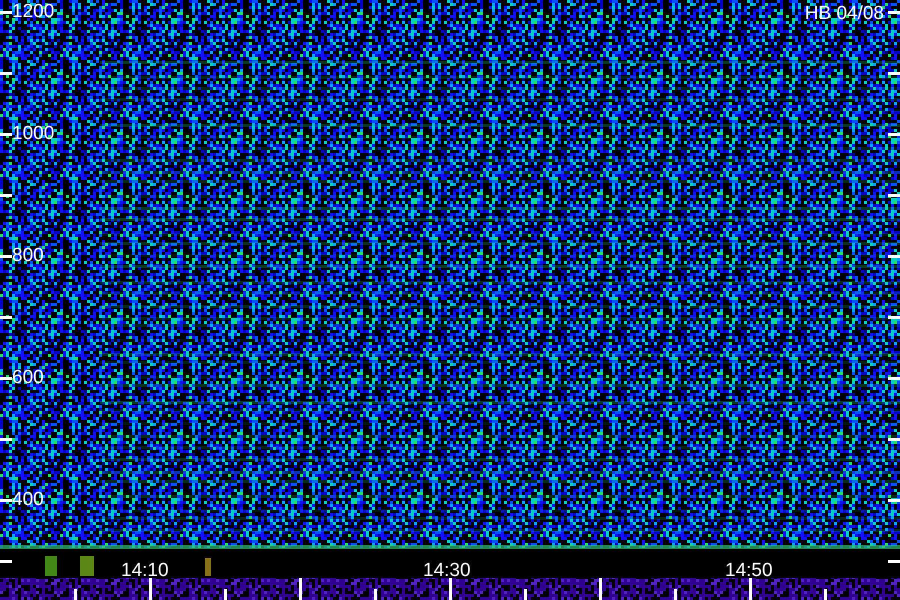 Image resolution: width=900 pixels, height=600 pixels. I want to click on y-axis-label: 800, so click(28, 255).